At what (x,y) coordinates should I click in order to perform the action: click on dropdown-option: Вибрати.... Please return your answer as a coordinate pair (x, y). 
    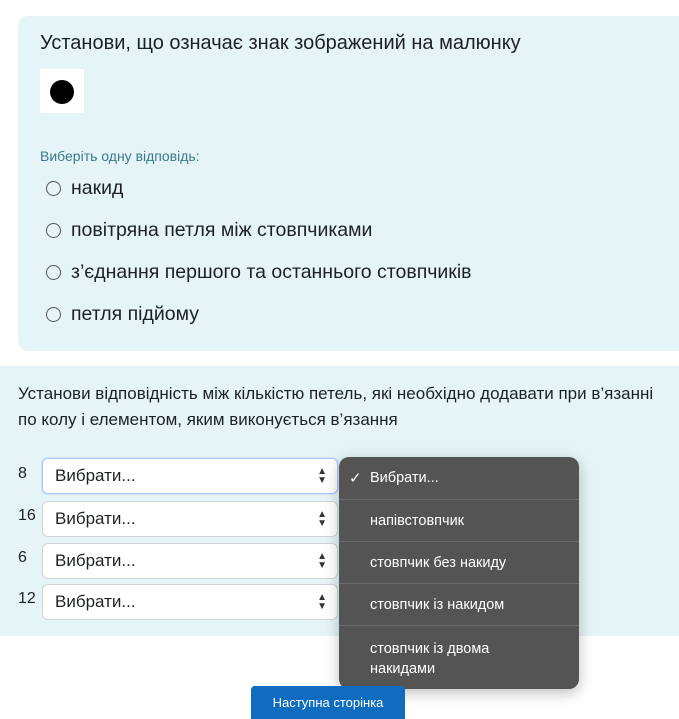
    Looking at the image, I should click on (459, 478).